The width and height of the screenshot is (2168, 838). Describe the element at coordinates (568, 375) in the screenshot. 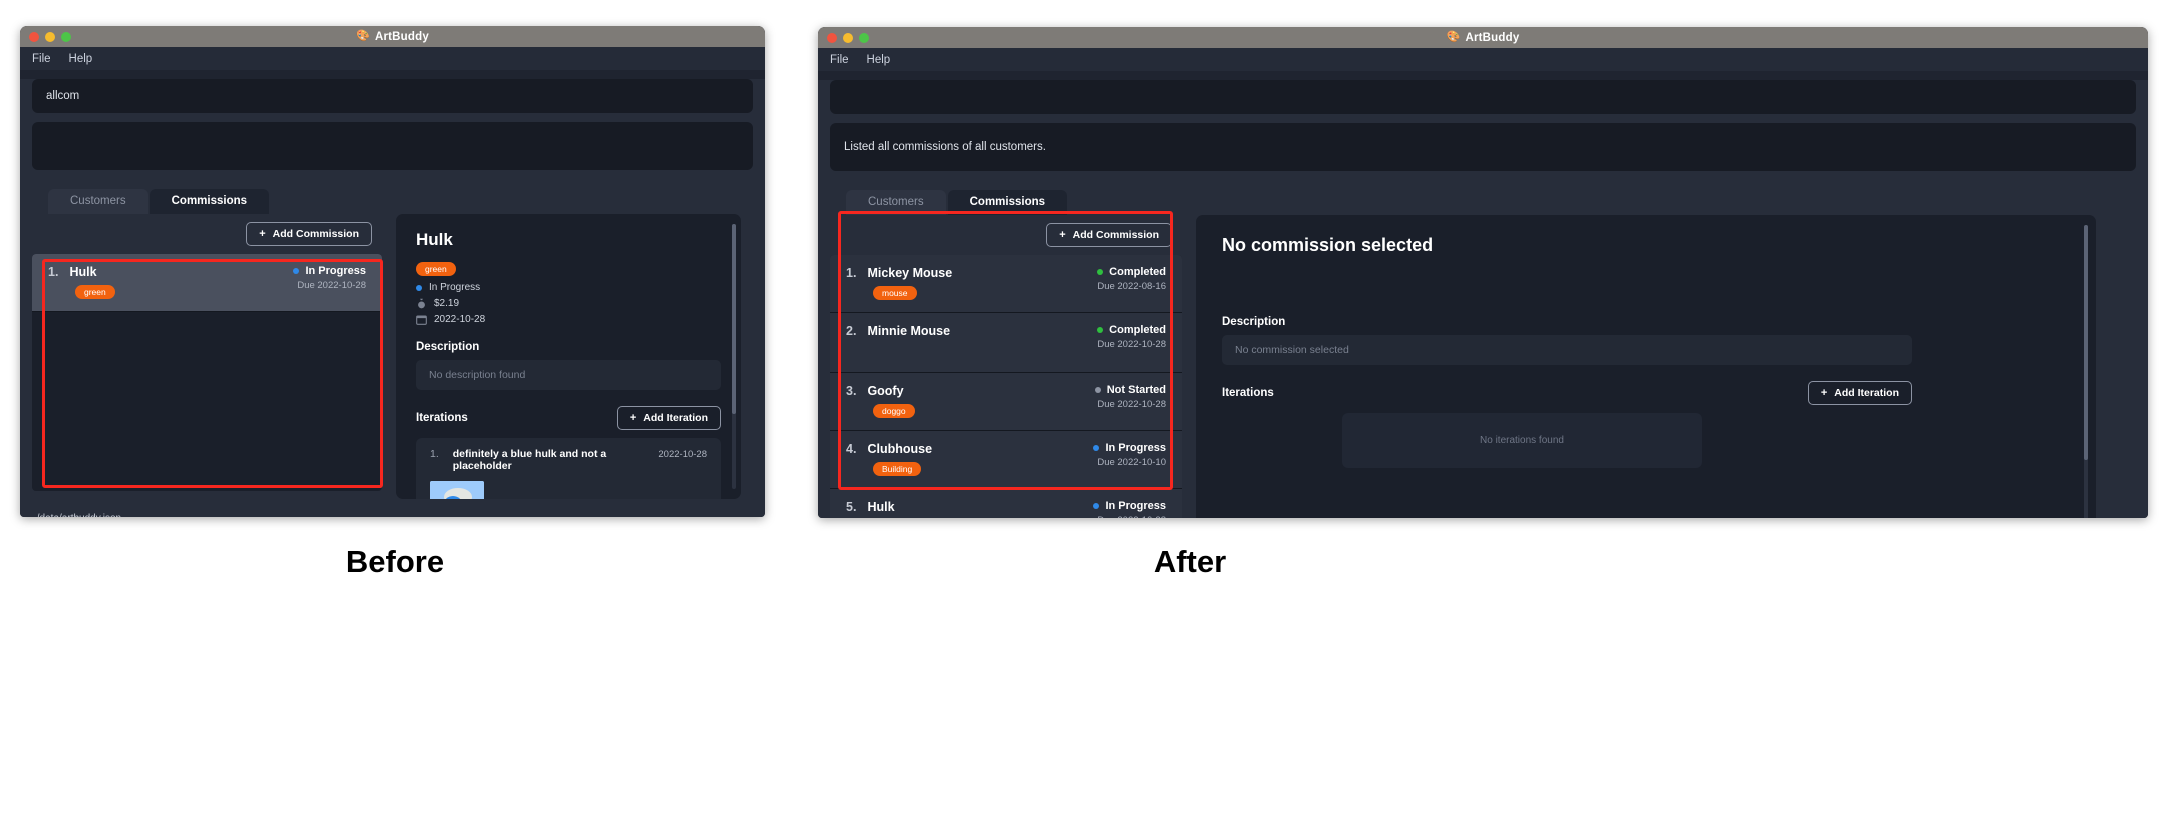

I see `description-field: No description found` at that location.